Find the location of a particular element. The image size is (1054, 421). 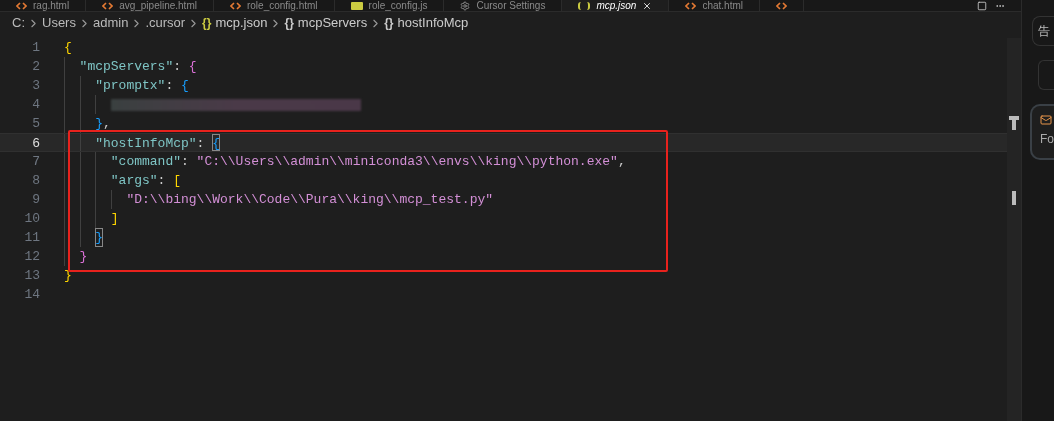

bracket: ] is located at coordinates (114, 219).